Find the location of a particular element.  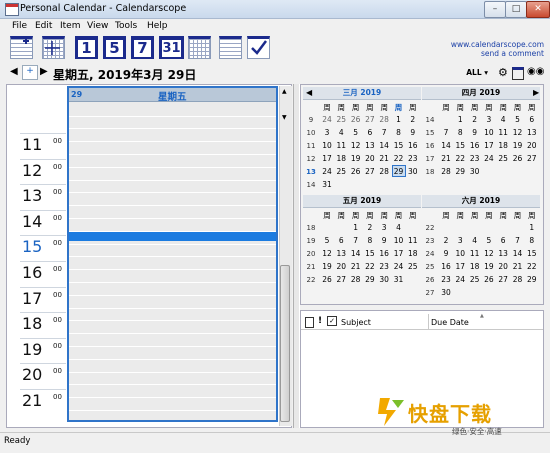

day-view-button: 1 is located at coordinates (86, 47).